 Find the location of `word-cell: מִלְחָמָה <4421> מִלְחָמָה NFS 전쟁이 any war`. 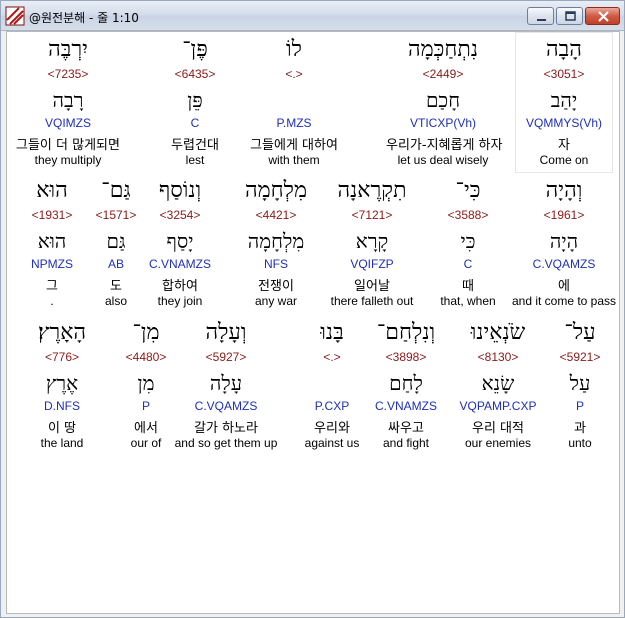

word-cell: מִלְחָמָה <4421> מִלְחָמָה NFS 전쟁이 any war is located at coordinates (276, 245).